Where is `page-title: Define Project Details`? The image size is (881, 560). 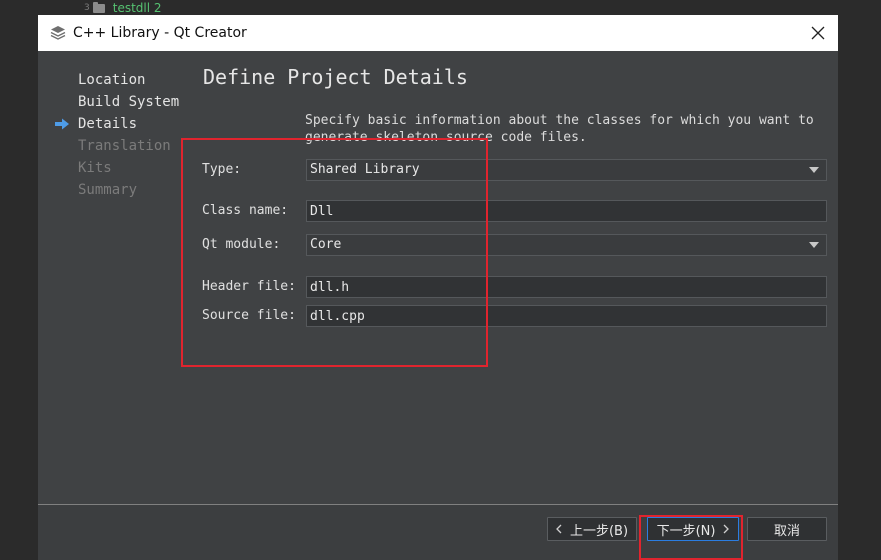
page-title: Define Project Details is located at coordinates (335, 77).